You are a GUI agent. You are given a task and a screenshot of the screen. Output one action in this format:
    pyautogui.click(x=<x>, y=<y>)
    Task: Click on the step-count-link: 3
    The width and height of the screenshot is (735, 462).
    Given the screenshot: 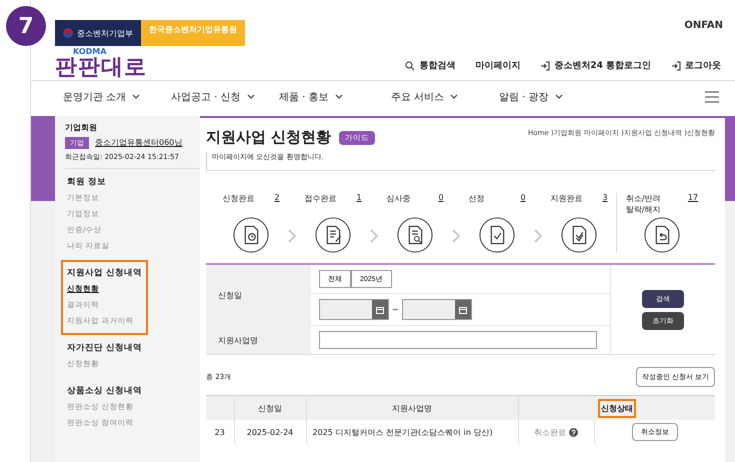 What is the action you would take?
    pyautogui.click(x=605, y=197)
    